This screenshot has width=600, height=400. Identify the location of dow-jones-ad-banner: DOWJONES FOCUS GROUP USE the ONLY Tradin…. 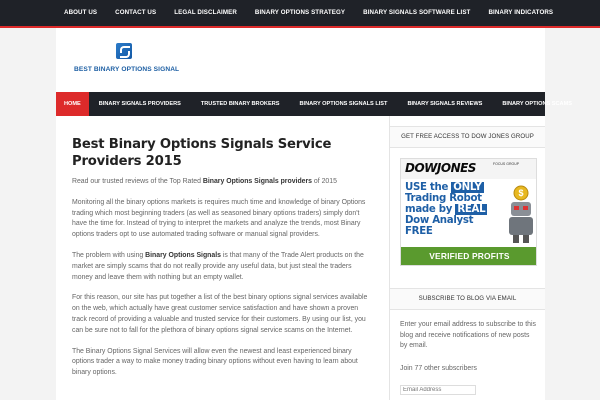
(468, 212).